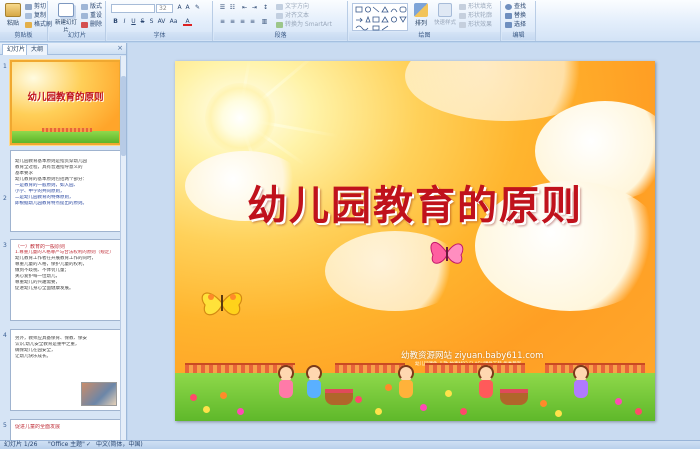 Image resolution: width=700 pixels, height=449 pixels. Describe the element at coordinates (84, 15) in the screenshot. I see `reset-icon` at that location.